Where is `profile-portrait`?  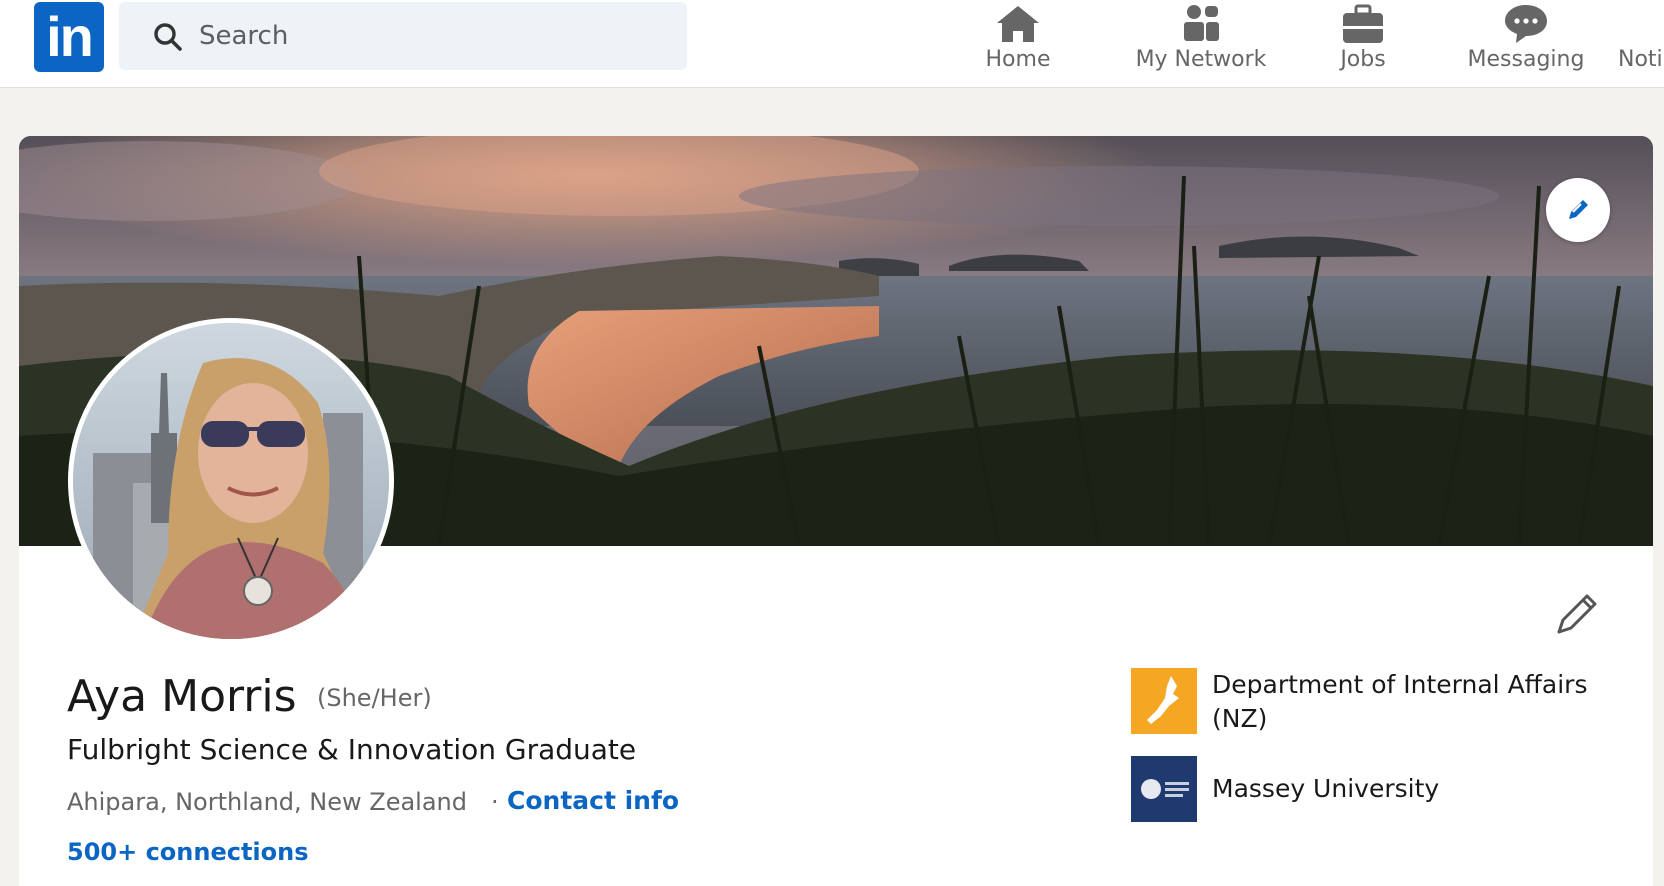 profile-portrait is located at coordinates (231, 481).